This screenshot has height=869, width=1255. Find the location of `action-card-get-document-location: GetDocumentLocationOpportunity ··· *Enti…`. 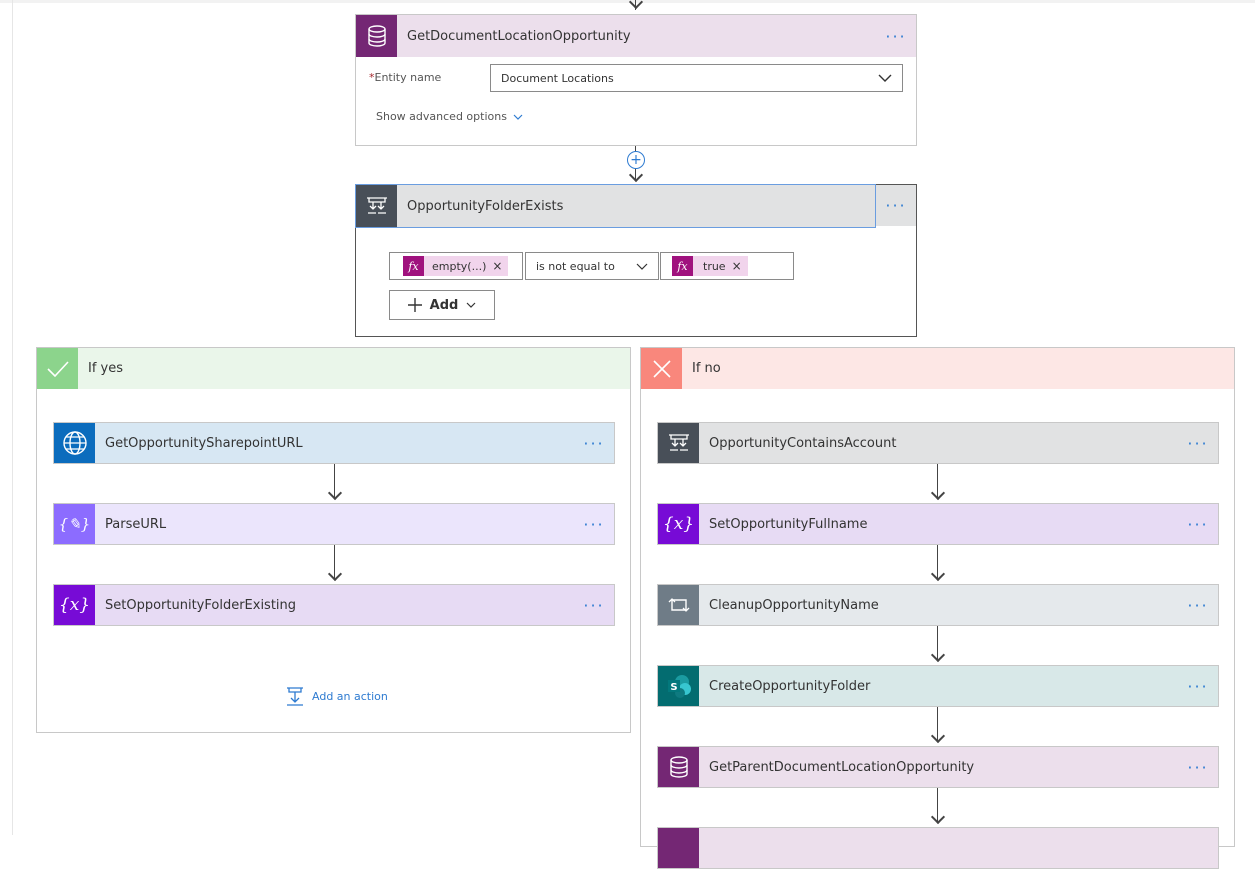

action-card-get-document-location: GetDocumentLocationOpportunity ··· *Enti… is located at coordinates (636, 80).